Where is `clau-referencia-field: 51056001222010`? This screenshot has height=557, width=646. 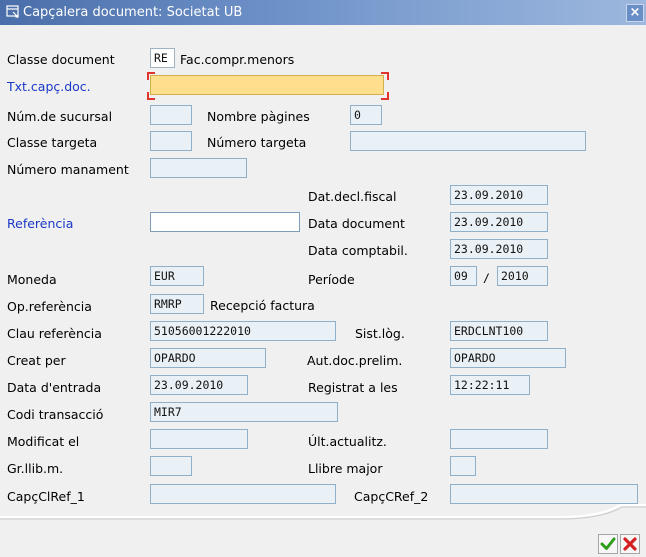 clau-referencia-field: 51056001222010 is located at coordinates (243, 331).